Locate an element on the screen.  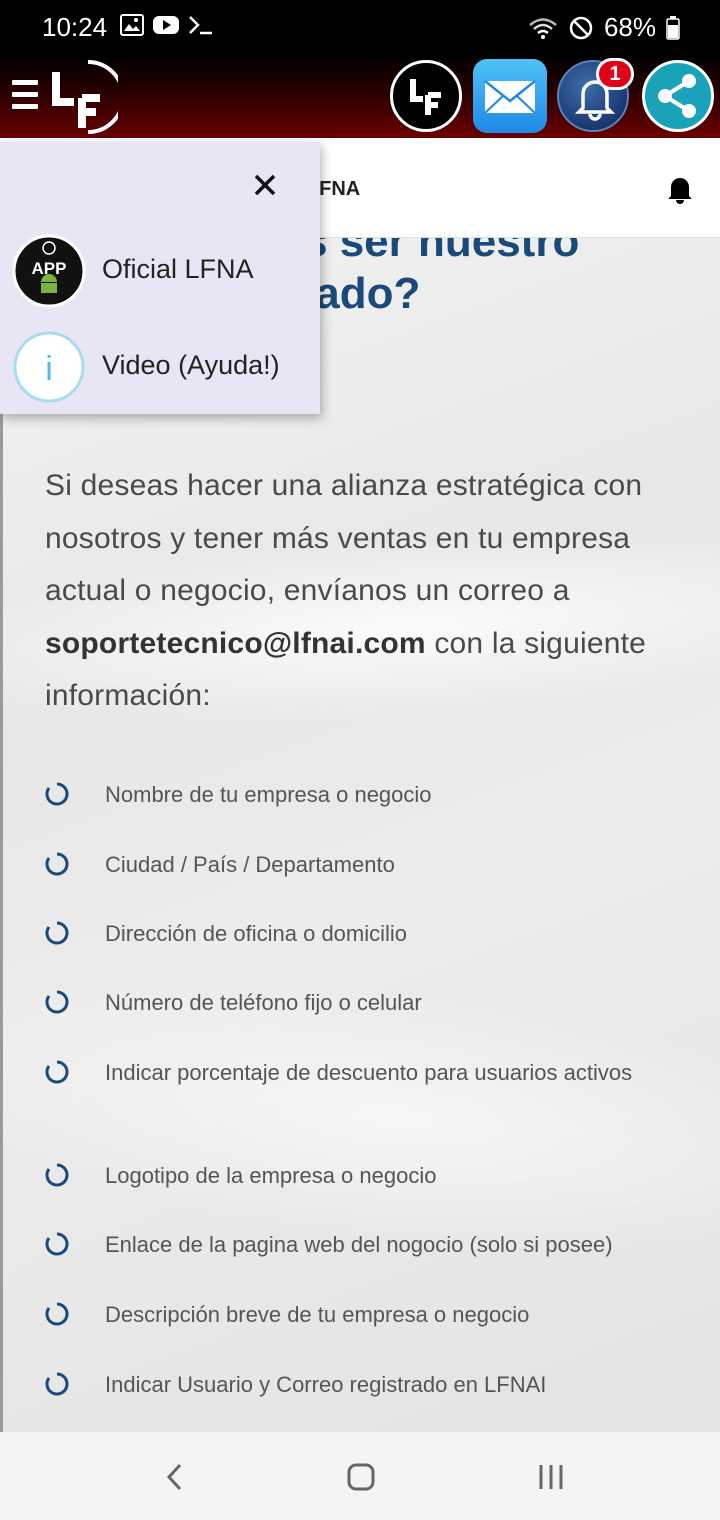
status-right: 68% is located at coordinates (604, 27).